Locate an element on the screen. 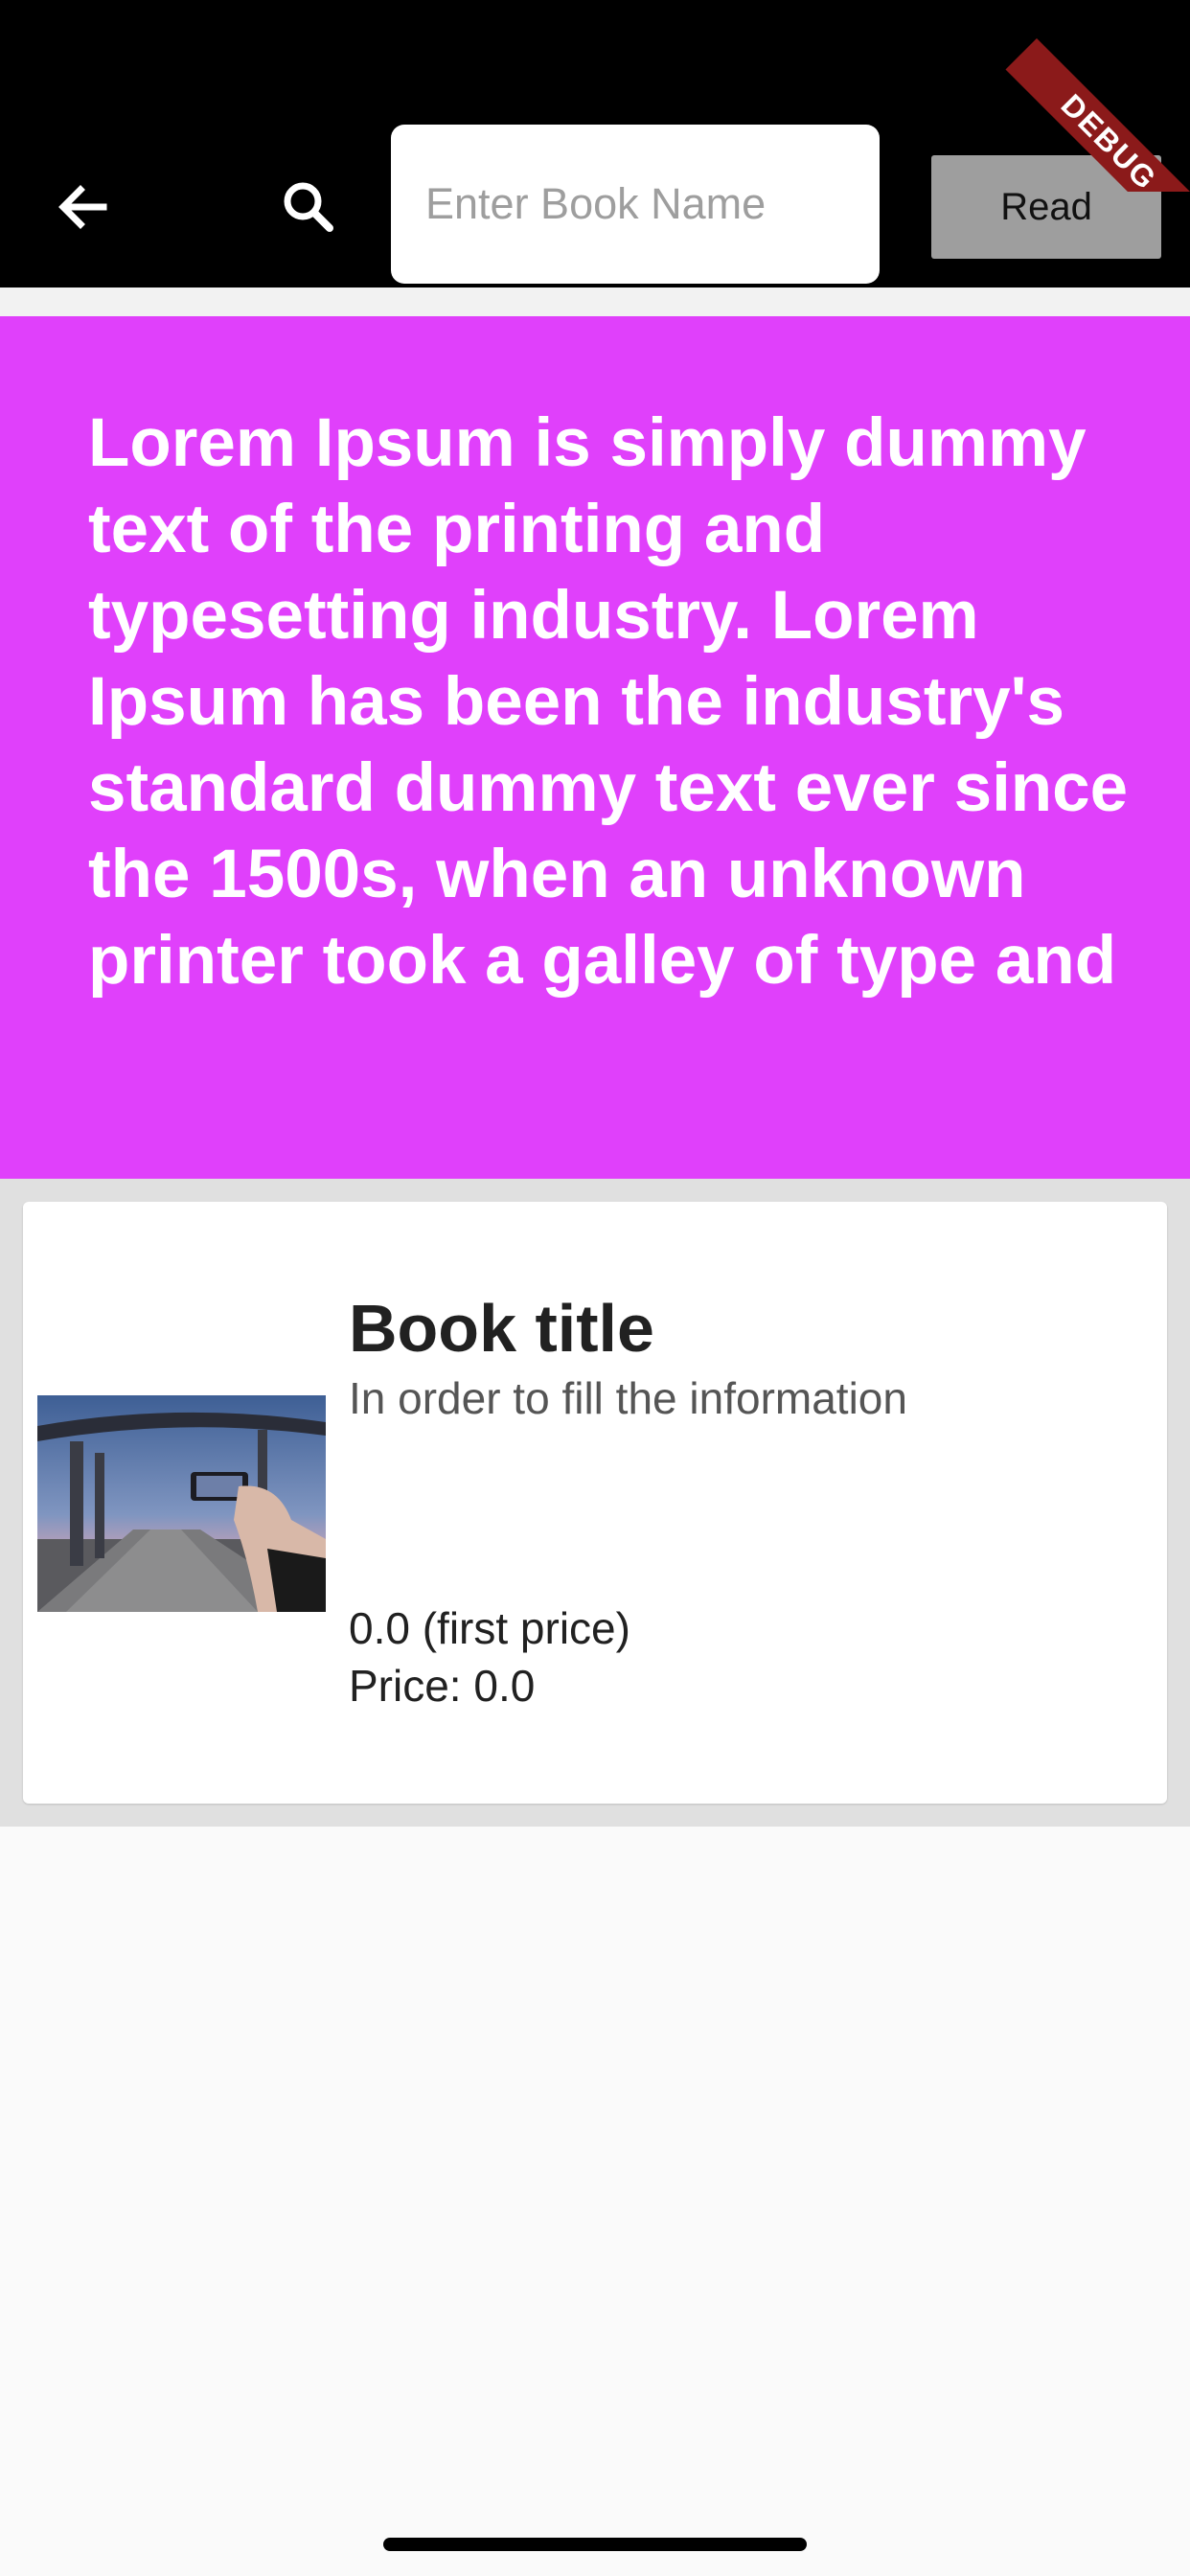 The image size is (1190, 2576). search-button is located at coordinates (309, 207).